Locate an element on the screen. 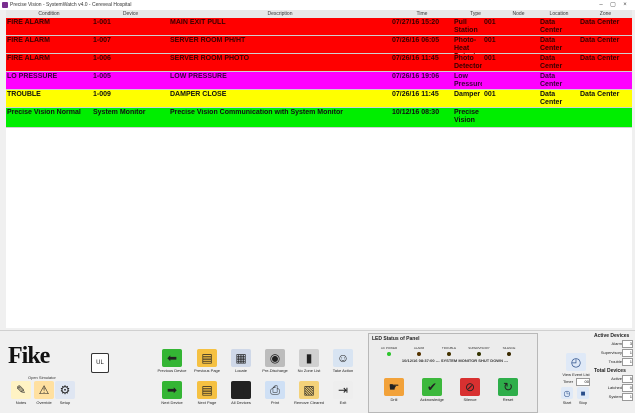 The height and width of the screenshot is (413, 635). previous-page-button: ▤ Previous Page is located at coordinates (207, 362).